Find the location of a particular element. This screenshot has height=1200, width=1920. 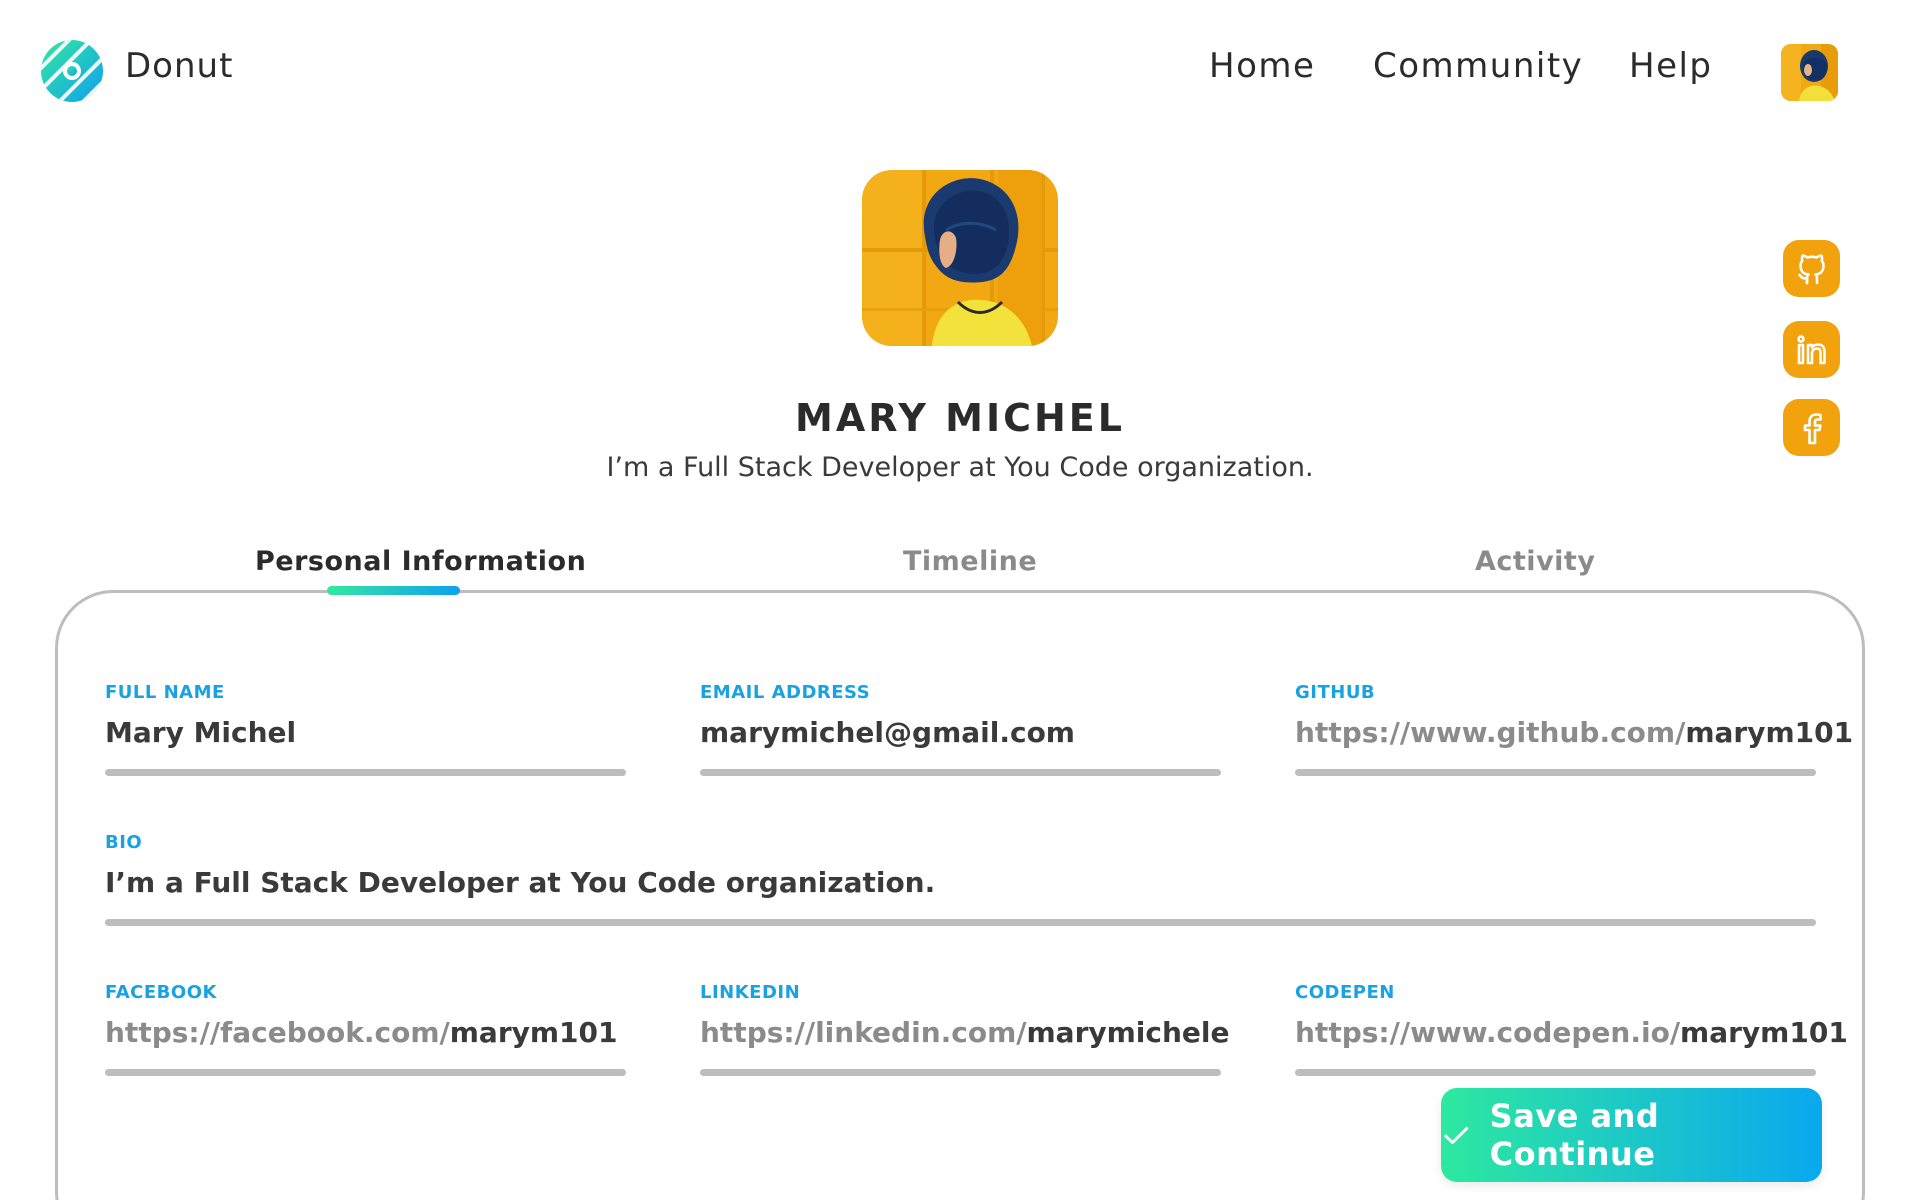

linkedin-link-button is located at coordinates (1811, 349).